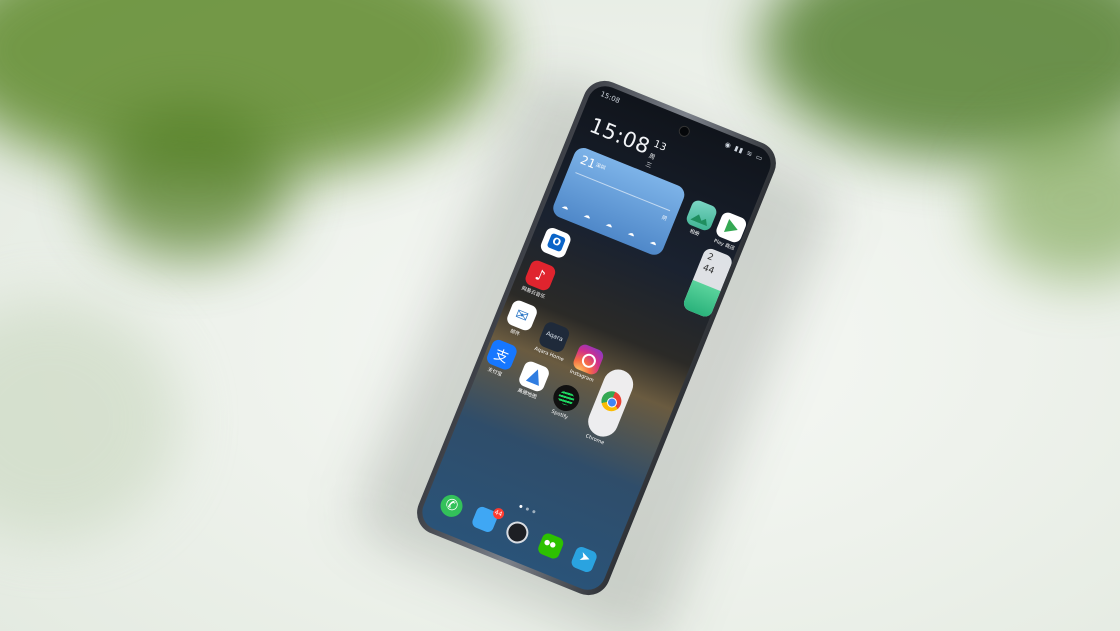 This screenshot has height=631, width=1120. Describe the element at coordinates (564, 402) in the screenshot. I see `app-spotify: Spotify` at that location.